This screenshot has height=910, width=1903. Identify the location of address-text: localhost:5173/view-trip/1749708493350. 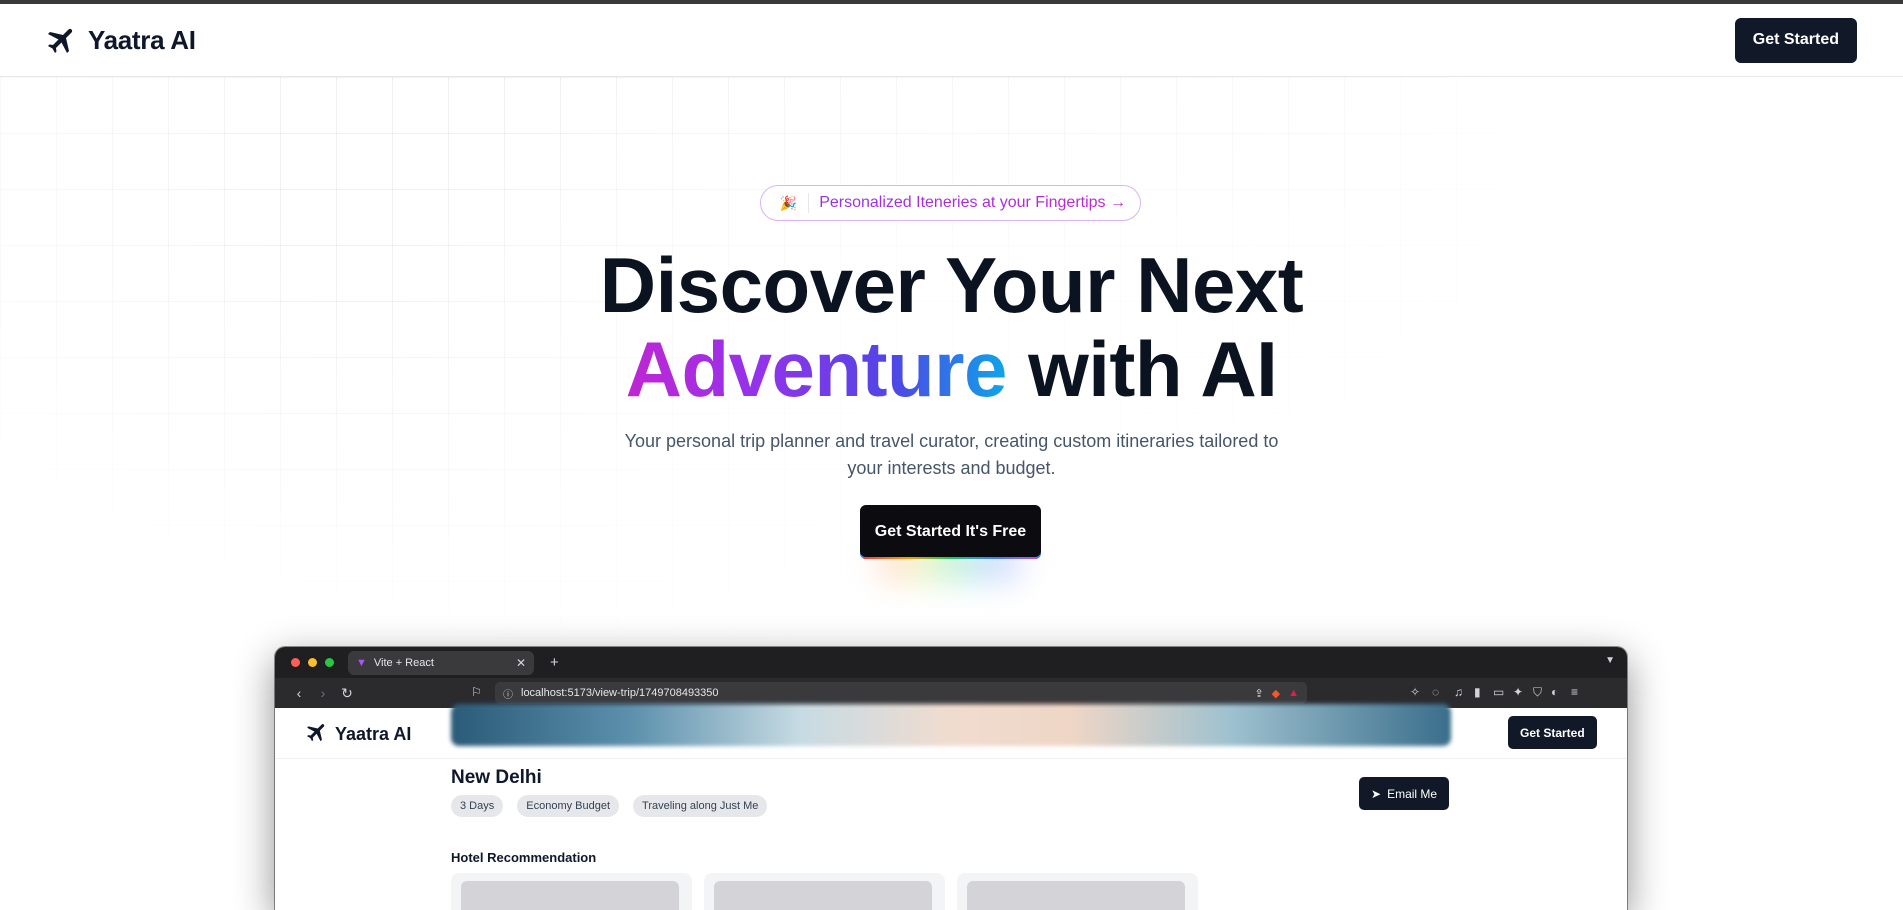
(620, 693).